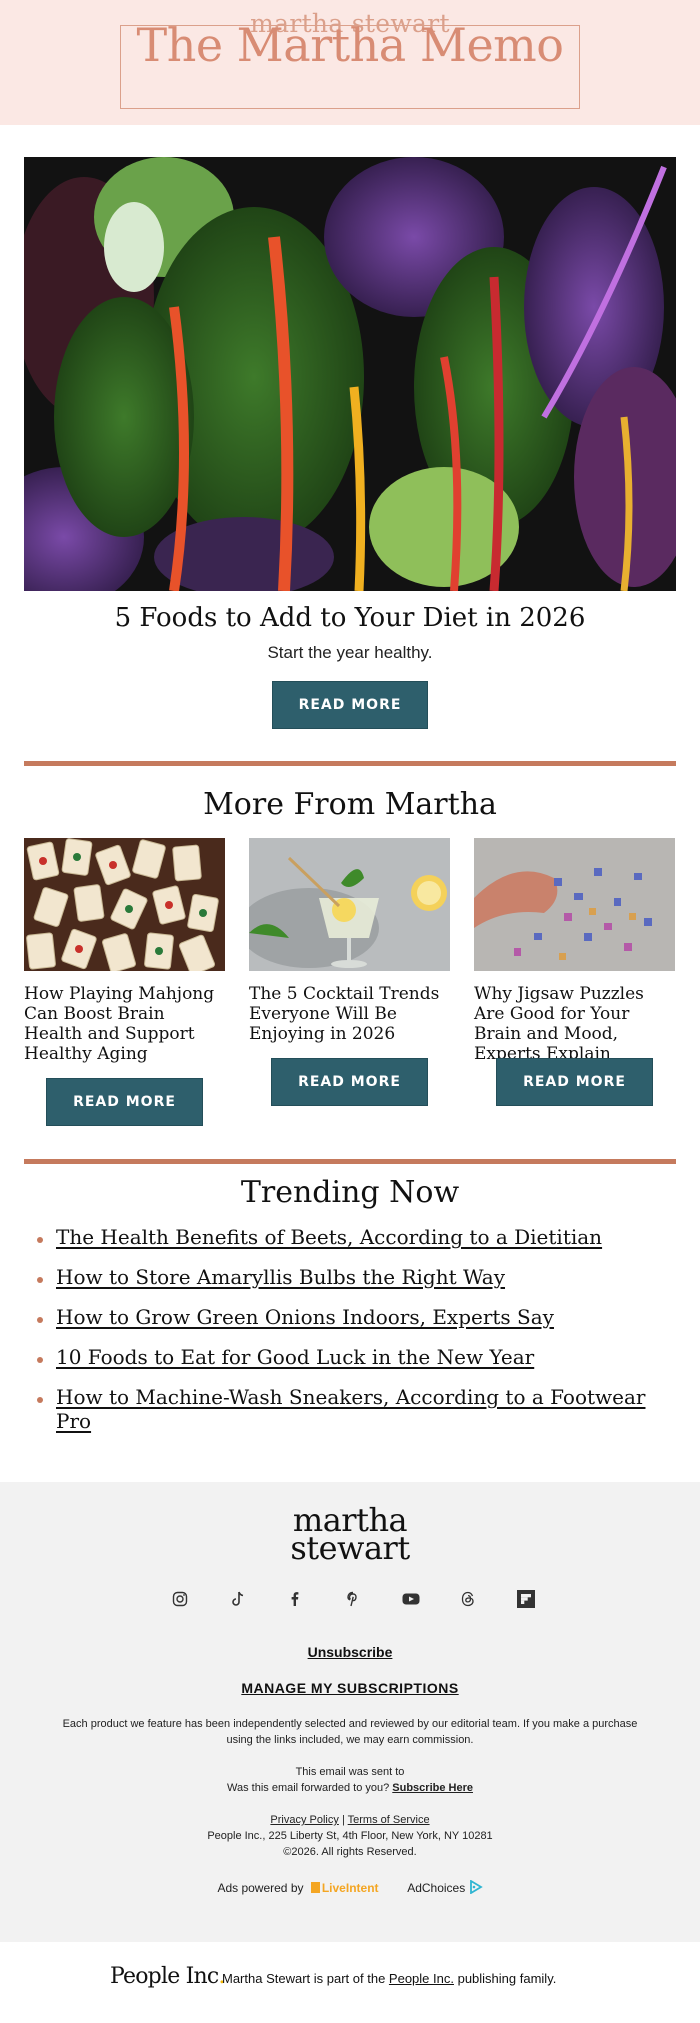 This screenshot has height=2023, width=700. I want to click on copyright: ©2026. All rights Reserved., so click(350, 1852).